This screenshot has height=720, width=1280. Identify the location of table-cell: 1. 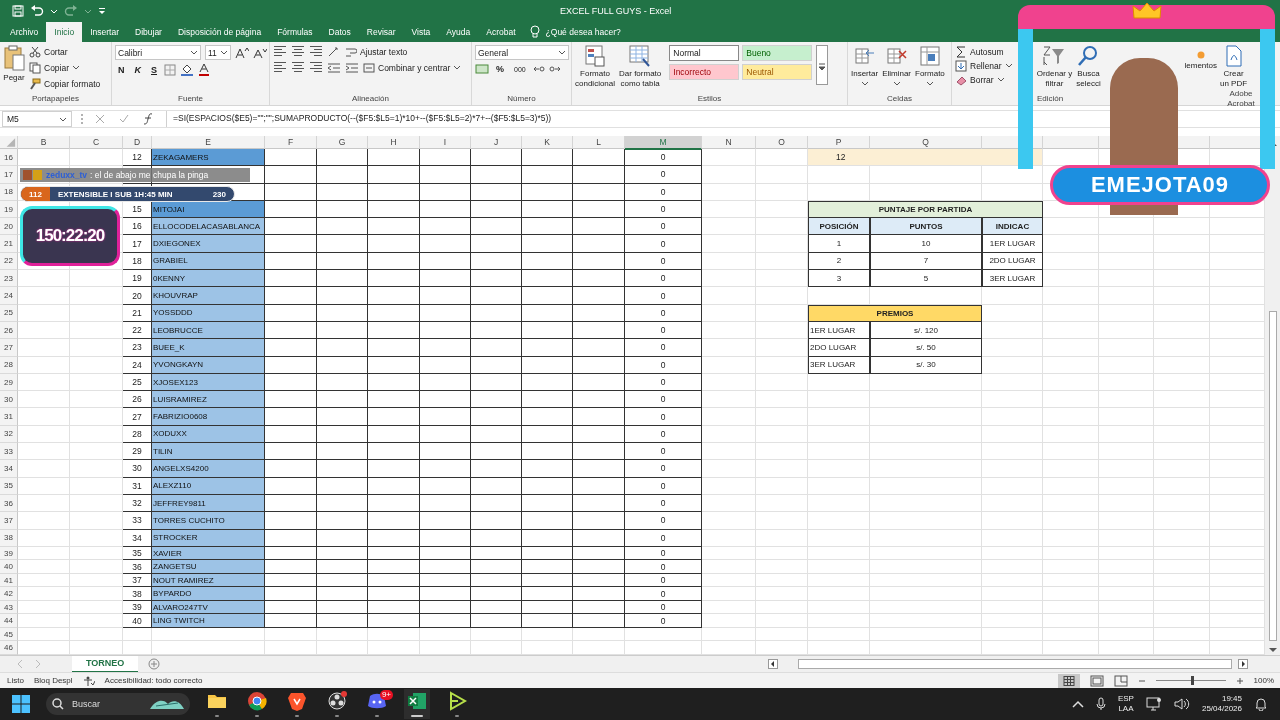
(839, 244).